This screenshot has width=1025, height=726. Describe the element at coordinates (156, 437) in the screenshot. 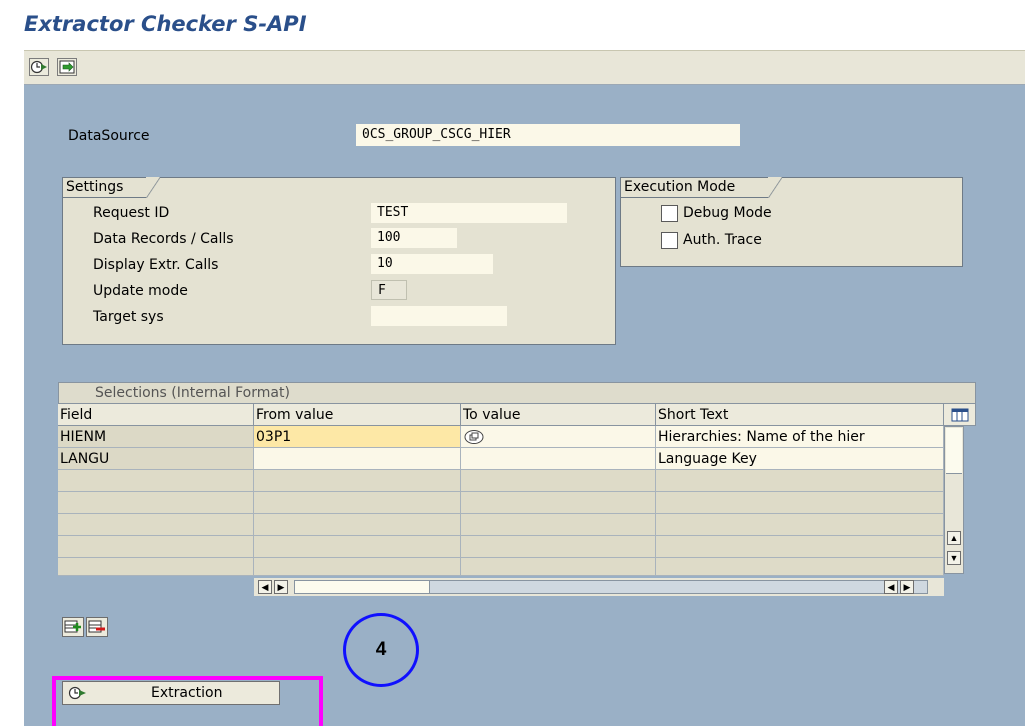

I see `table-row-field-cell: HIENM` at that location.